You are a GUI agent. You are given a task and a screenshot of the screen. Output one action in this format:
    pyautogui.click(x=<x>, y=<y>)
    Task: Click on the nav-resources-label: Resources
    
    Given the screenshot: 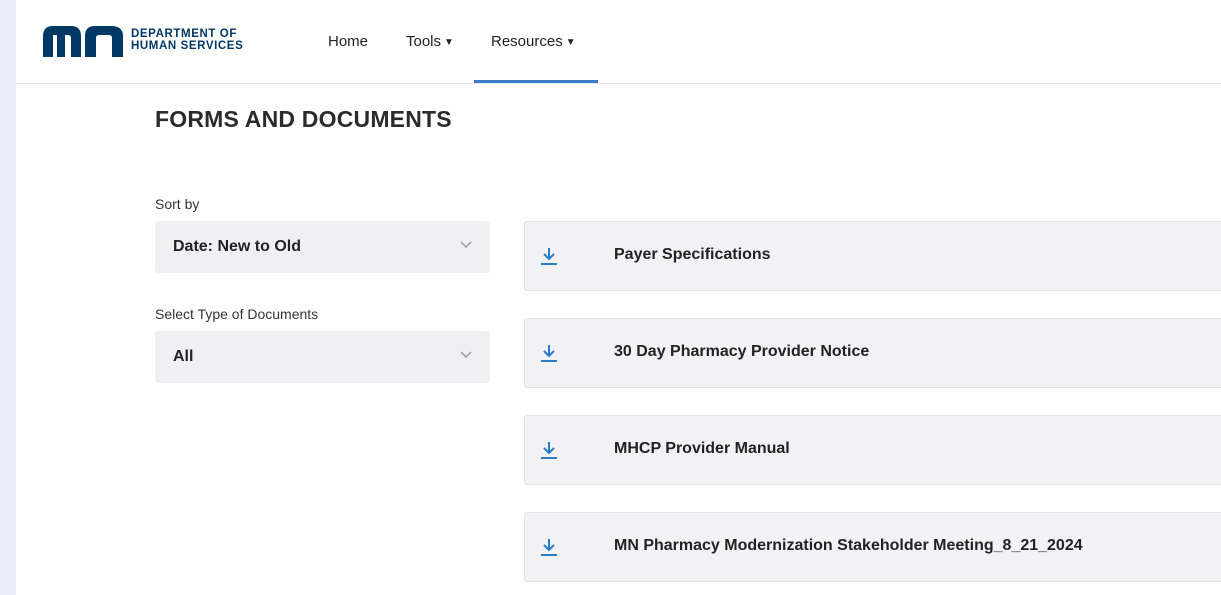 What is the action you would take?
    pyautogui.click(x=527, y=41)
    